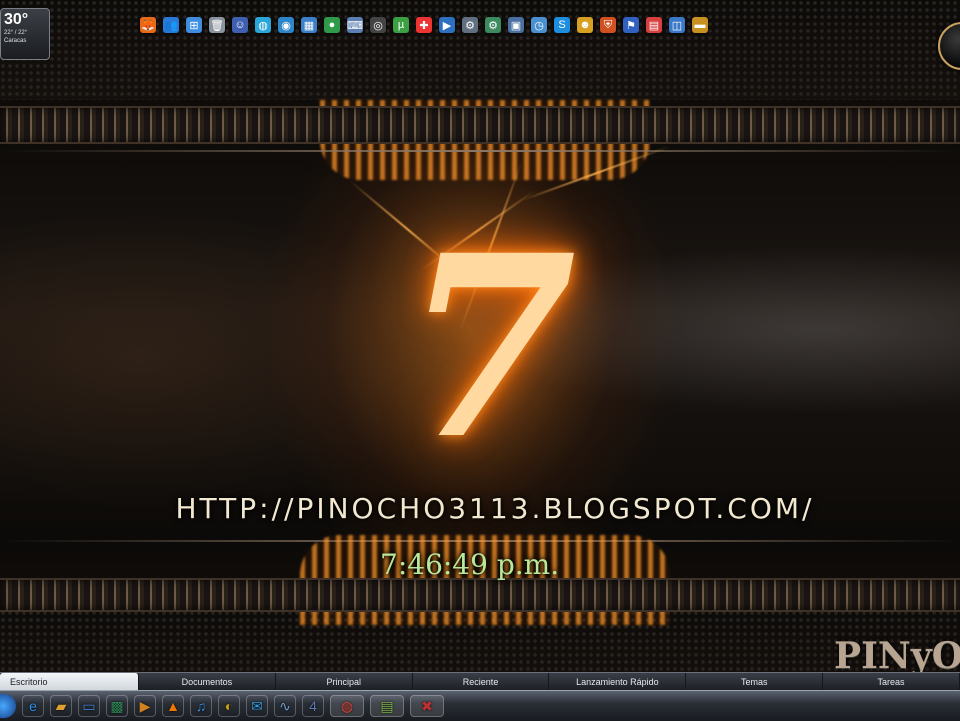 The width and height of the screenshot is (960, 721). I want to click on chrome-icon-glyph: ◍, so click(347, 705).